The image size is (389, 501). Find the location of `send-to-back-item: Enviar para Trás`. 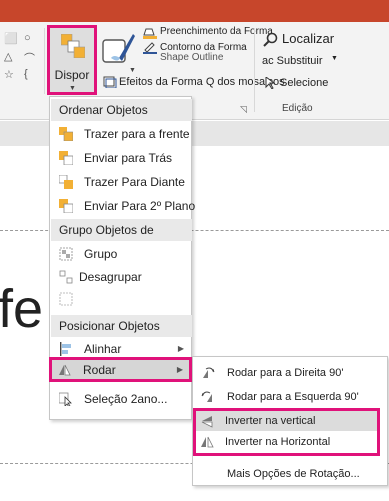

send-to-back-item: Enviar para Trás is located at coordinates (121, 158).